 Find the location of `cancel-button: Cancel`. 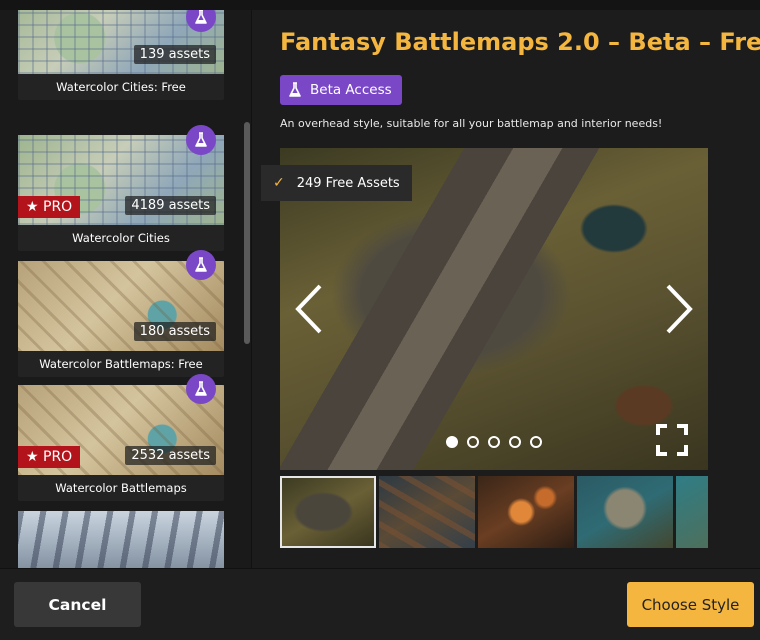

cancel-button: Cancel is located at coordinates (77, 604).